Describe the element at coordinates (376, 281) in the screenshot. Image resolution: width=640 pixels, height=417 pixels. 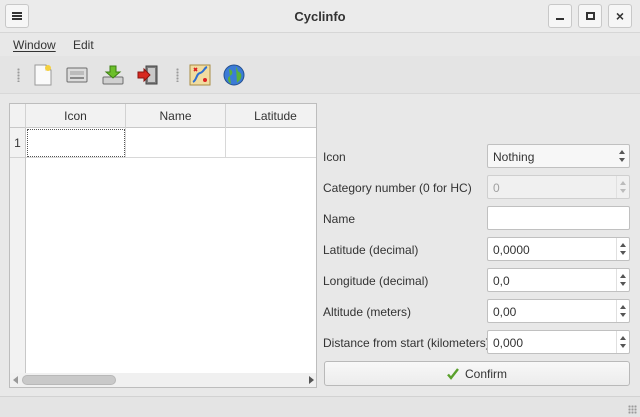
I see `longitude-label: Longitude (decimal)` at that location.